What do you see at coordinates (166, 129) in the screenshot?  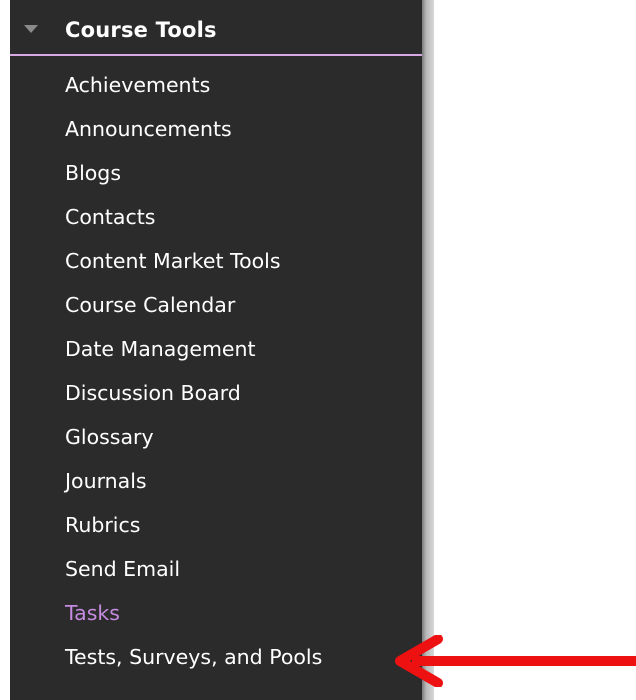 I see `menu-item-announcements: Announcements` at bounding box center [166, 129].